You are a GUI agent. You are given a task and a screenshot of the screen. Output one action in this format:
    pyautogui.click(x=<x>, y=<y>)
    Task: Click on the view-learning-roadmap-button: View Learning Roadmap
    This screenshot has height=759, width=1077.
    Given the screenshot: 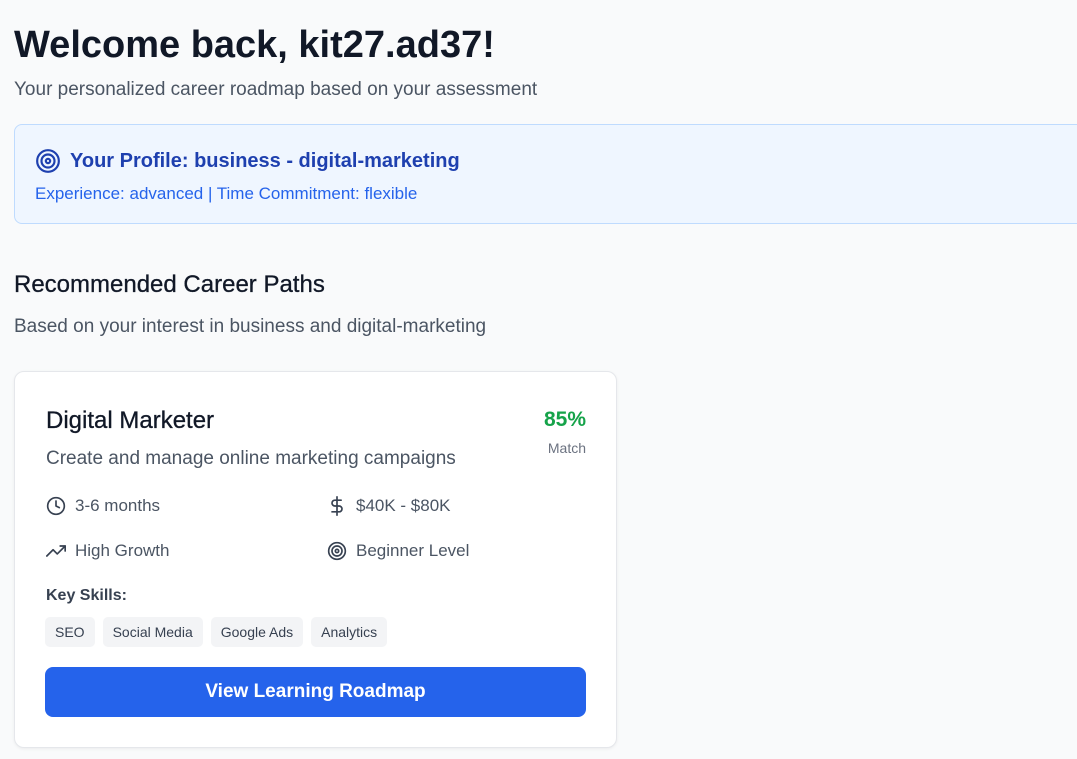 What is the action you would take?
    pyautogui.click(x=315, y=692)
    